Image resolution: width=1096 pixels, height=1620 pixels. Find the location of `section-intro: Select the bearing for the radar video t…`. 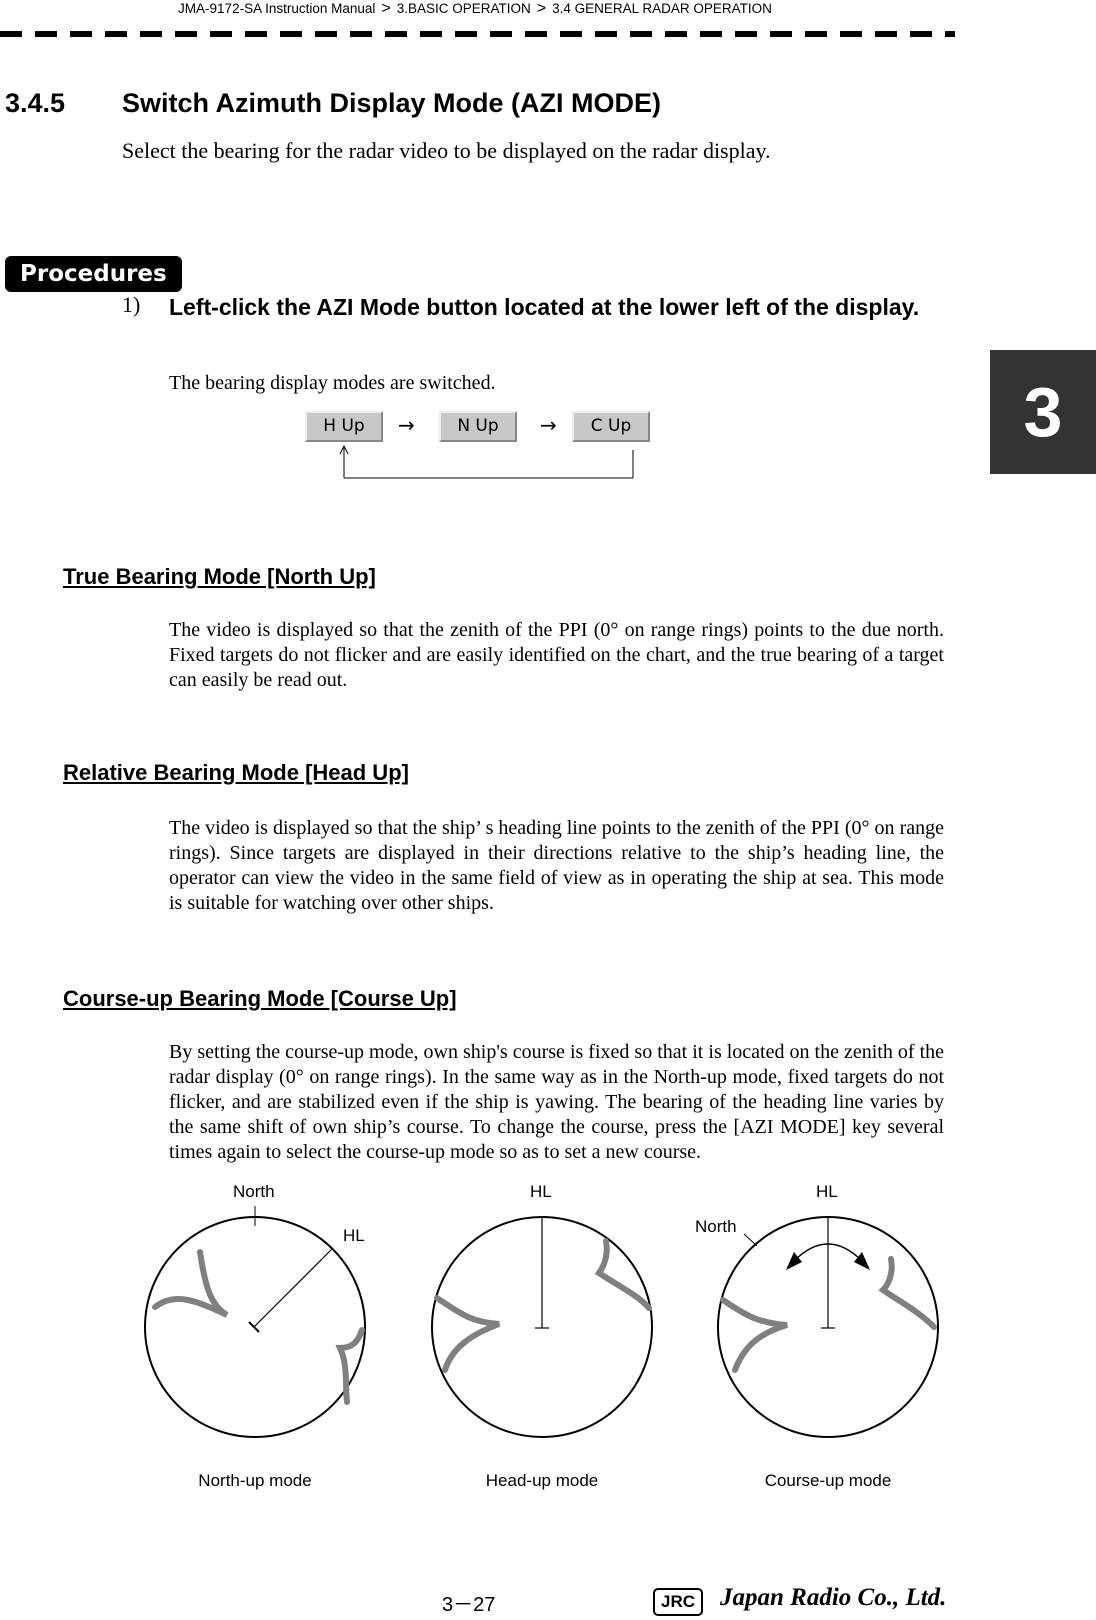

section-intro: Select the bearing for the radar video t… is located at coordinates (446, 150).